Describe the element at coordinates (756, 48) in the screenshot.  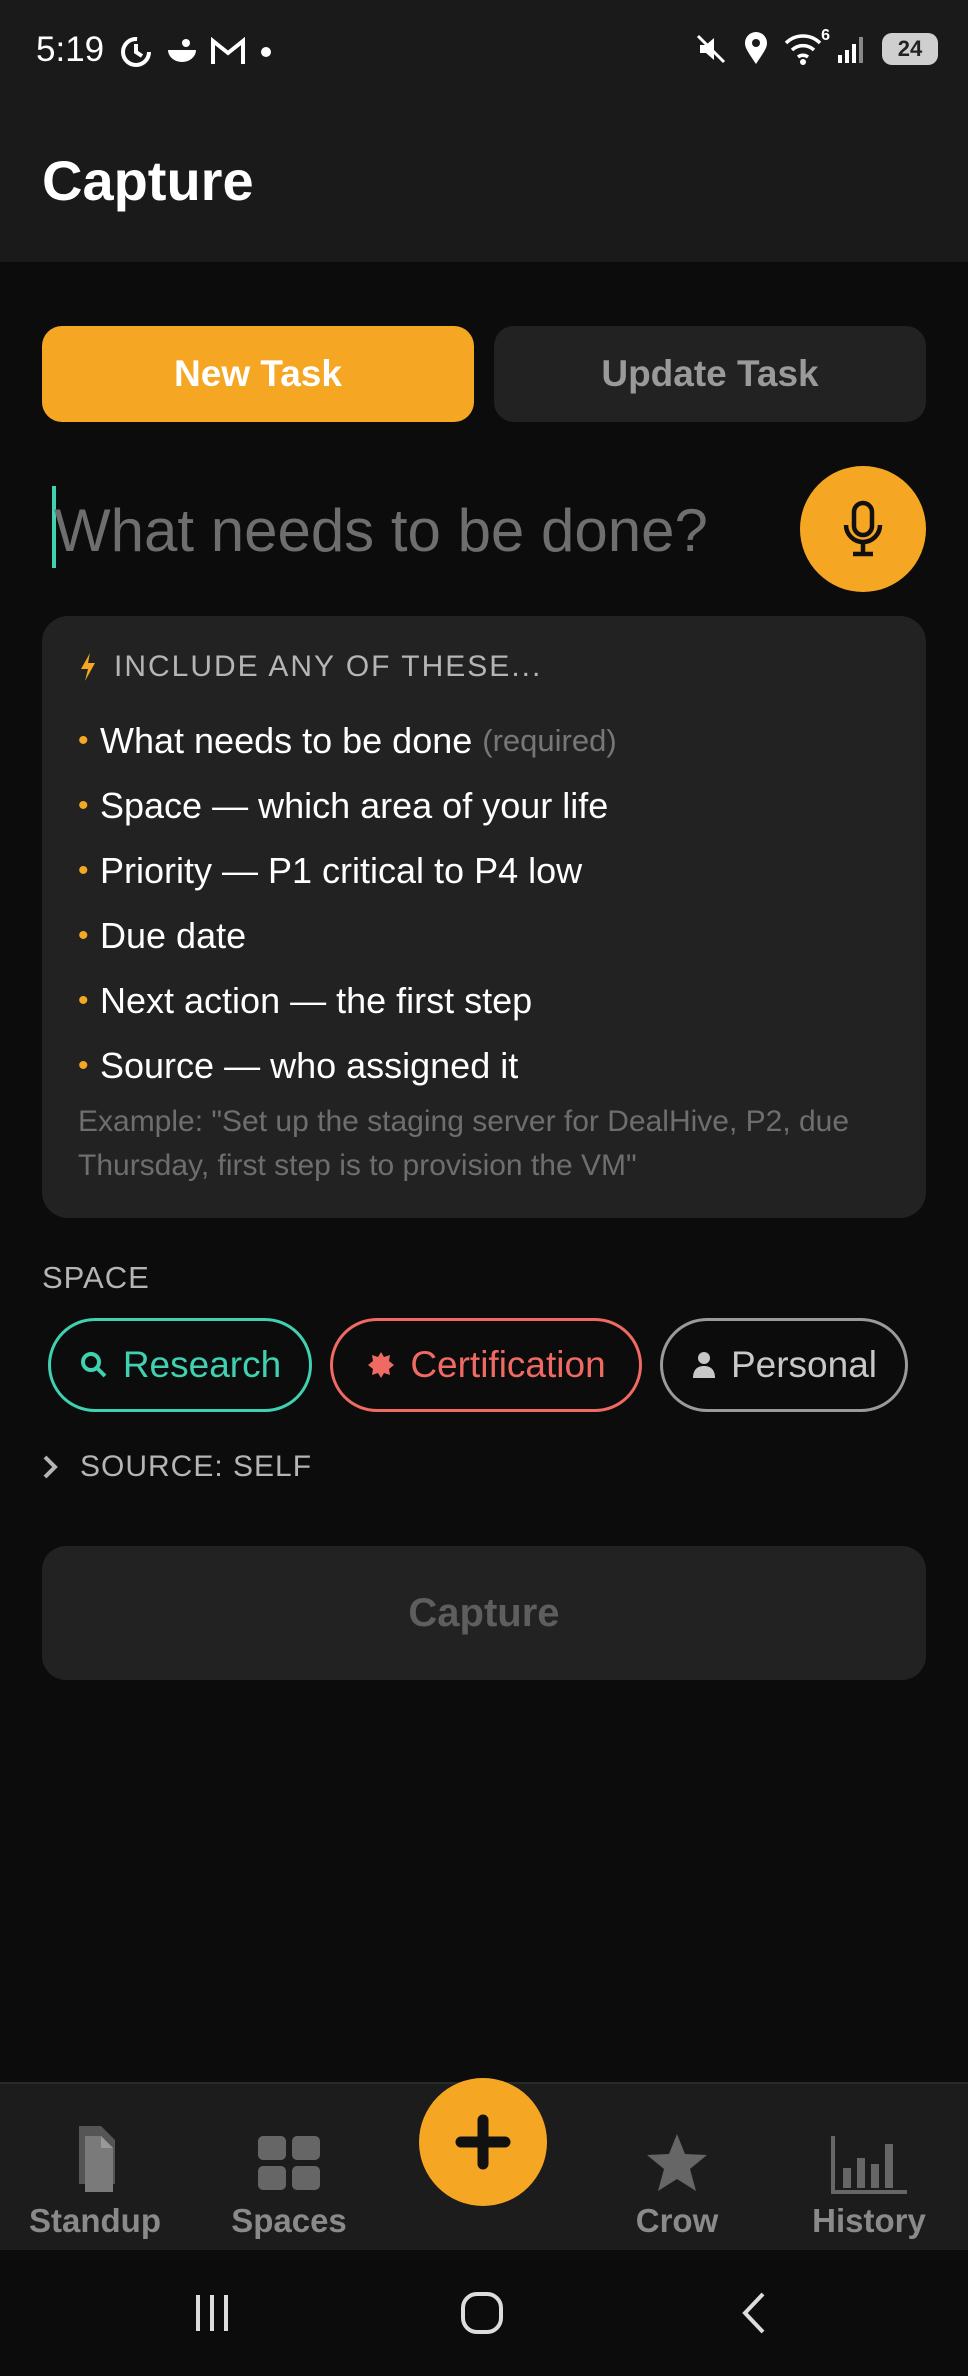
I see `location-icon` at that location.